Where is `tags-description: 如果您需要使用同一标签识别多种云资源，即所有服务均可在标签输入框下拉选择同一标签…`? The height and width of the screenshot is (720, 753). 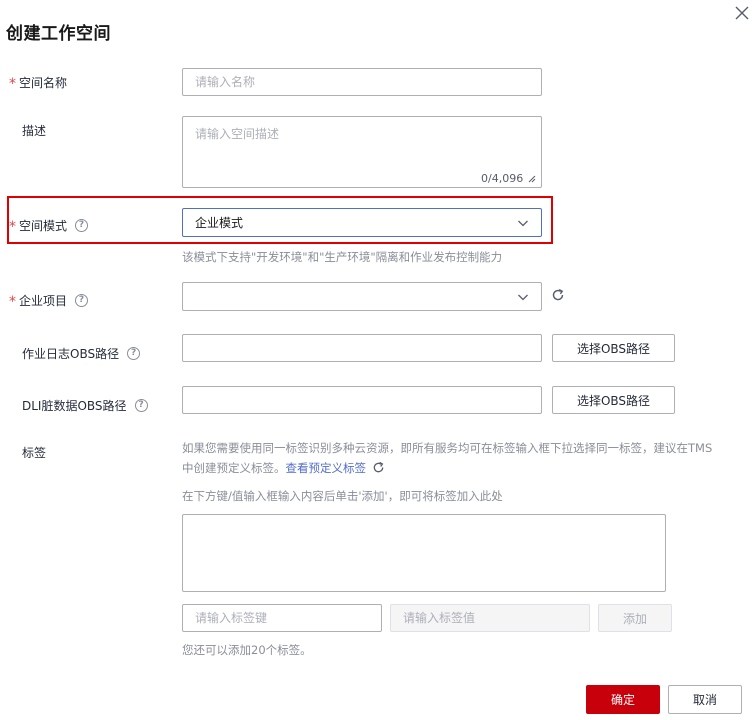
tags-description: 如果您需要使用同一标签识别多种云资源，即所有服务均可在标签输入框下拉选择同一标签… is located at coordinates (462, 458).